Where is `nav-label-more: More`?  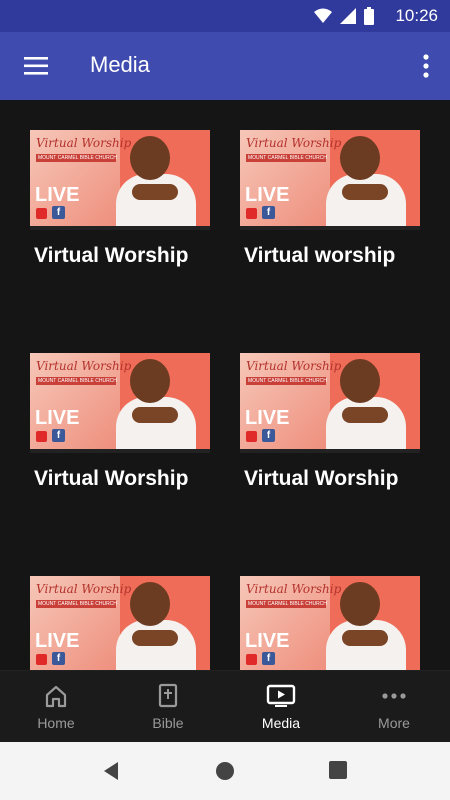
nav-label-more: More is located at coordinates (394, 723).